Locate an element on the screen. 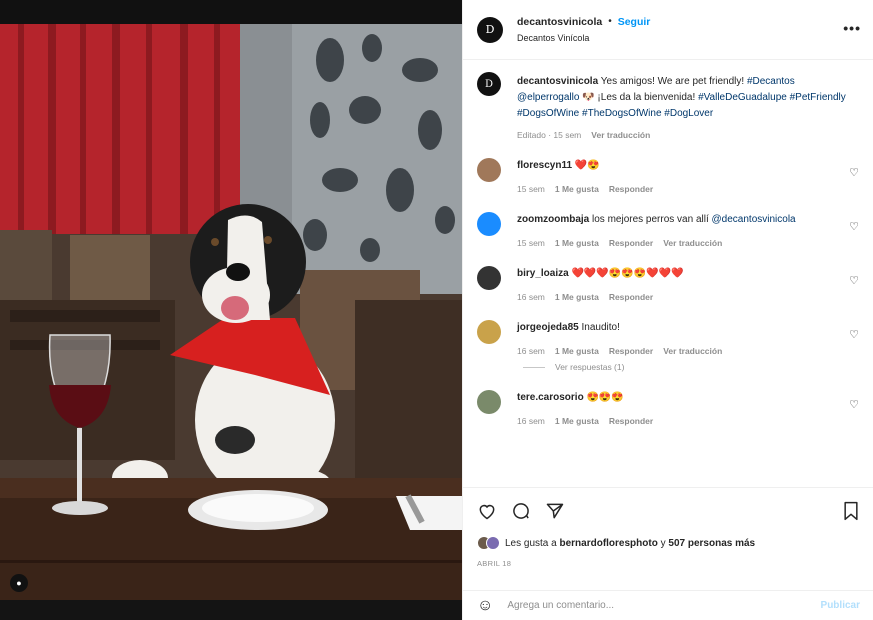  likes-user: bernardofloresphoto is located at coordinates (608, 543).